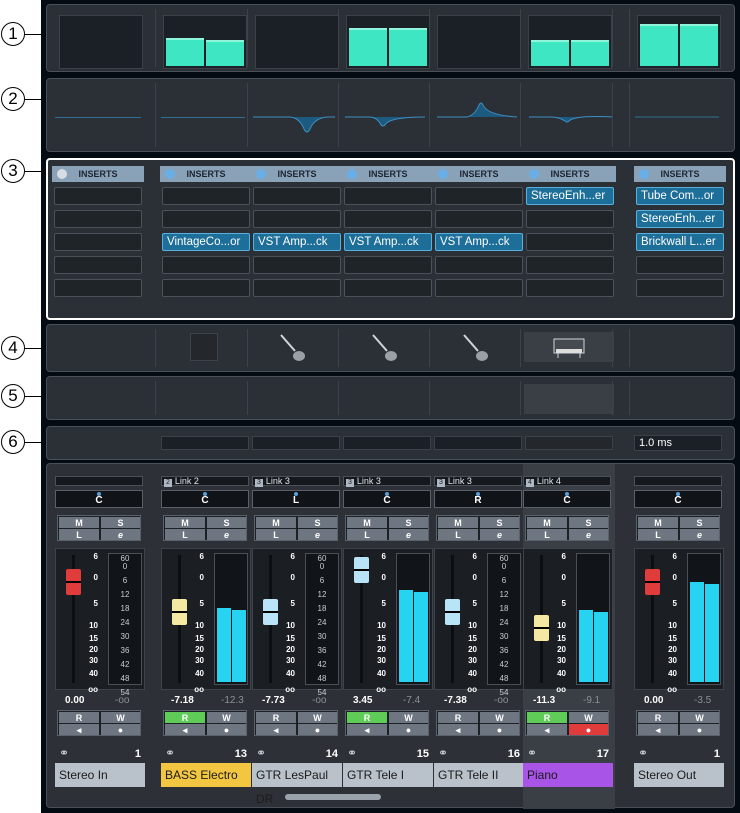 The image size is (740, 813). Describe the element at coordinates (702, 700) in the screenshot. I see `peak-value: -3.5` at that location.